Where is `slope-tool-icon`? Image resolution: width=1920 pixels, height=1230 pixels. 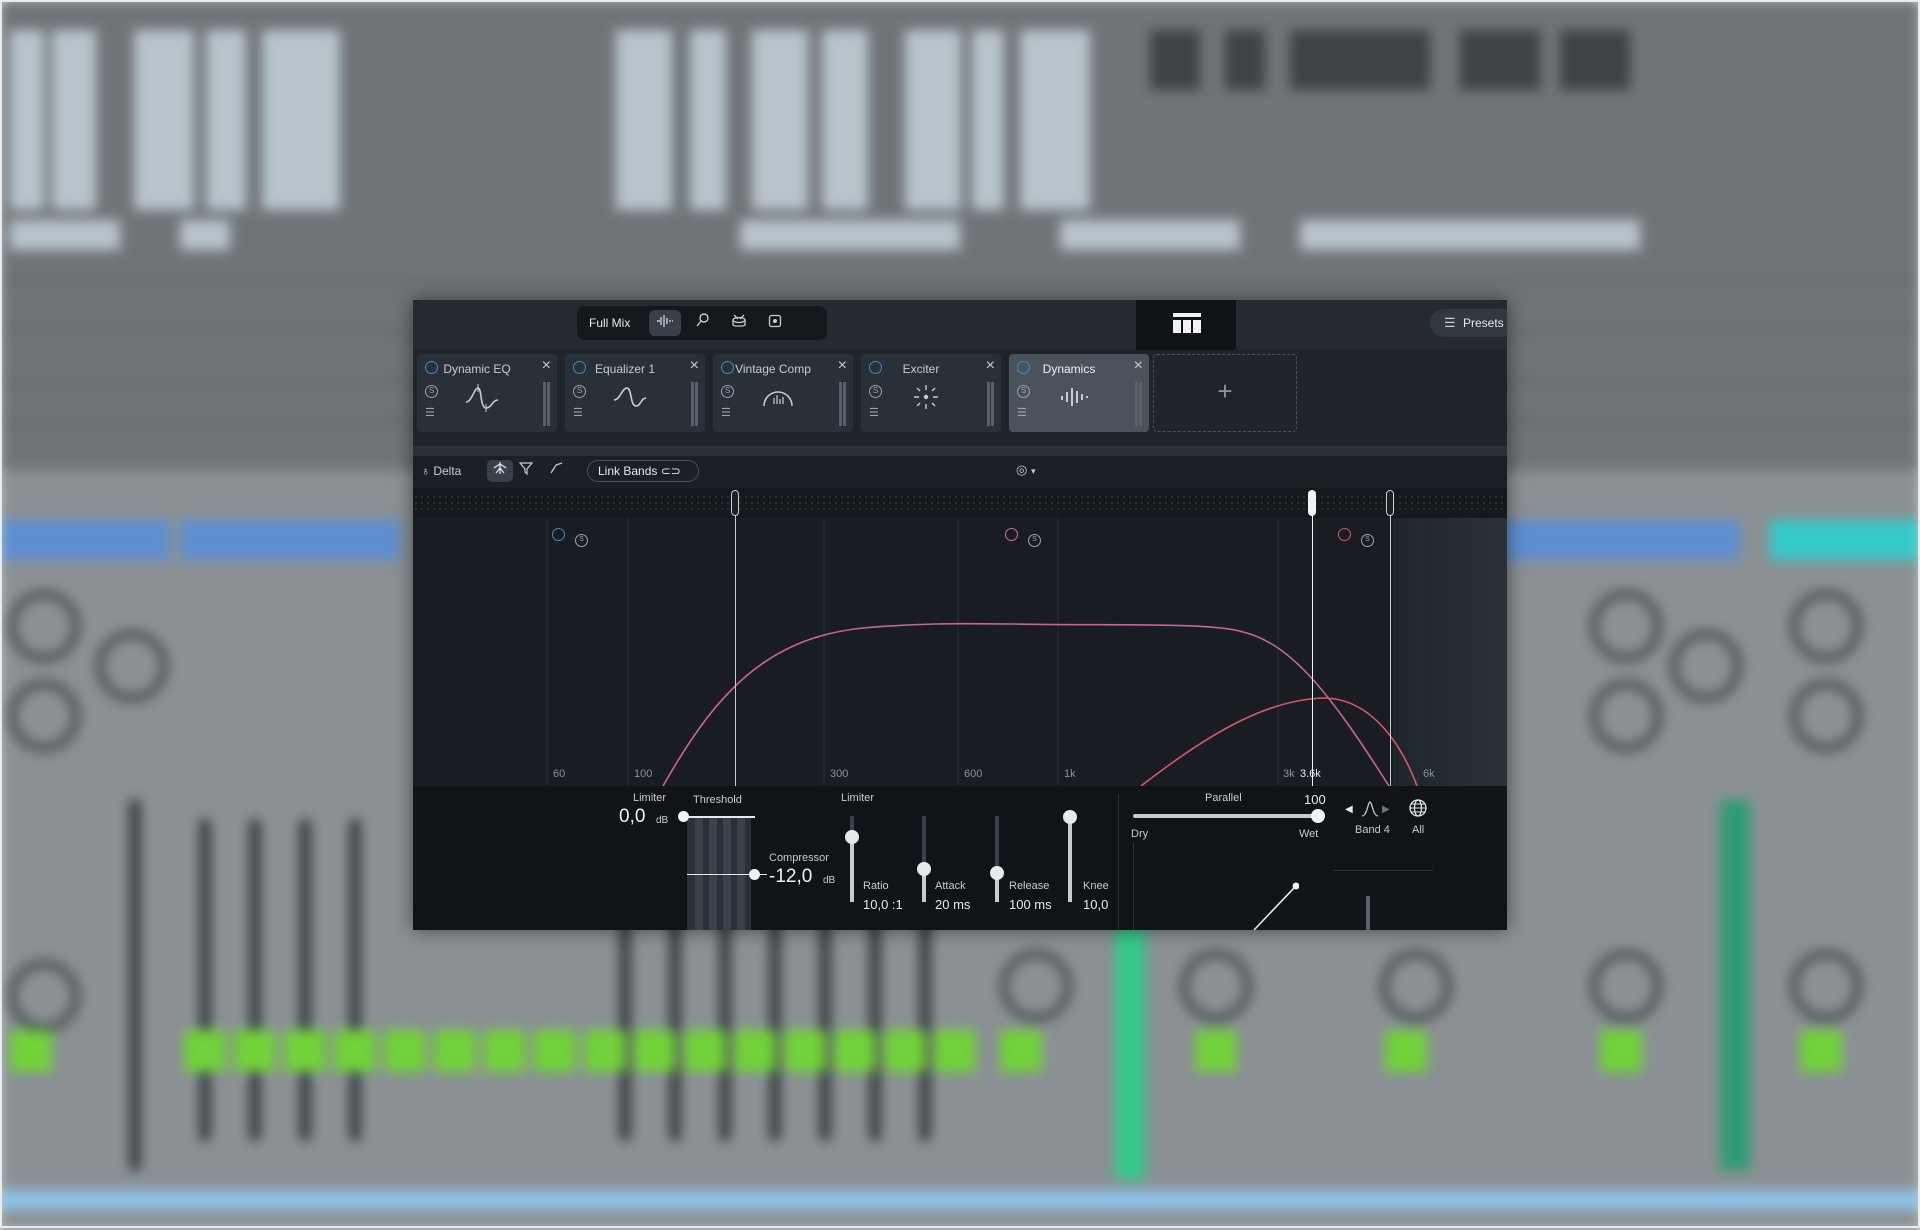 slope-tool-icon is located at coordinates (556, 468).